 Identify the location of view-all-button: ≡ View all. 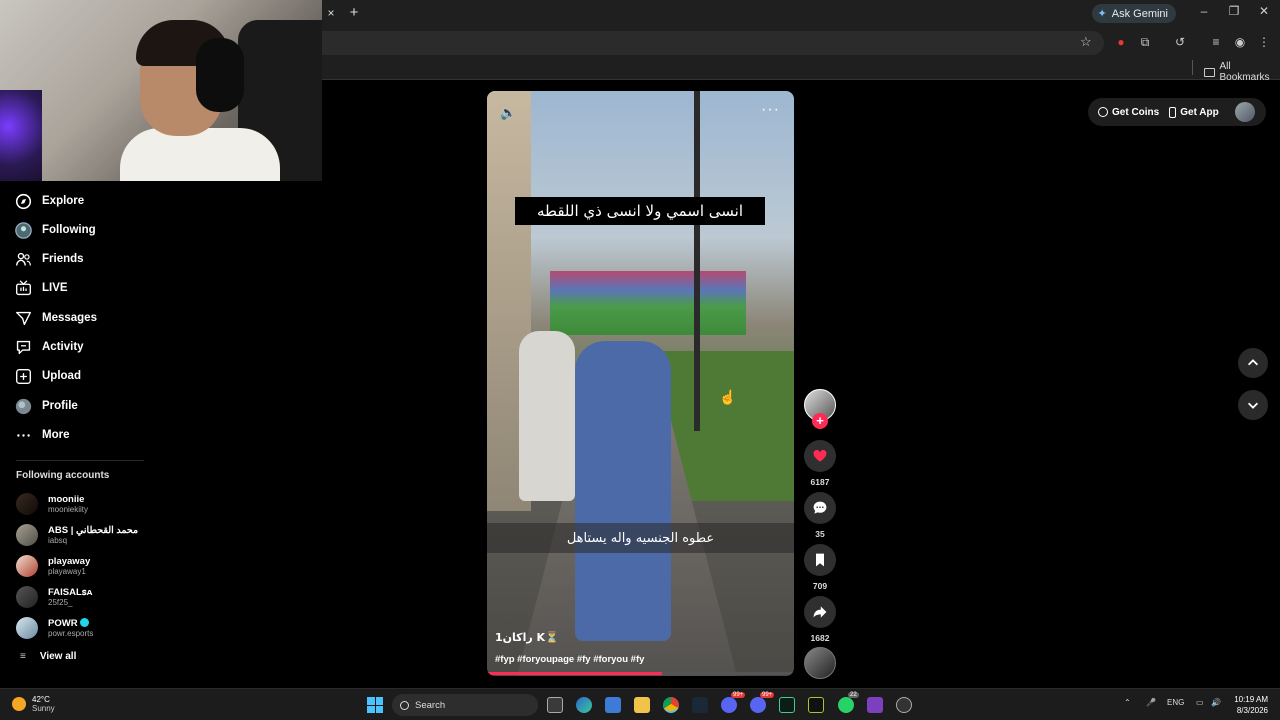
(48, 656).